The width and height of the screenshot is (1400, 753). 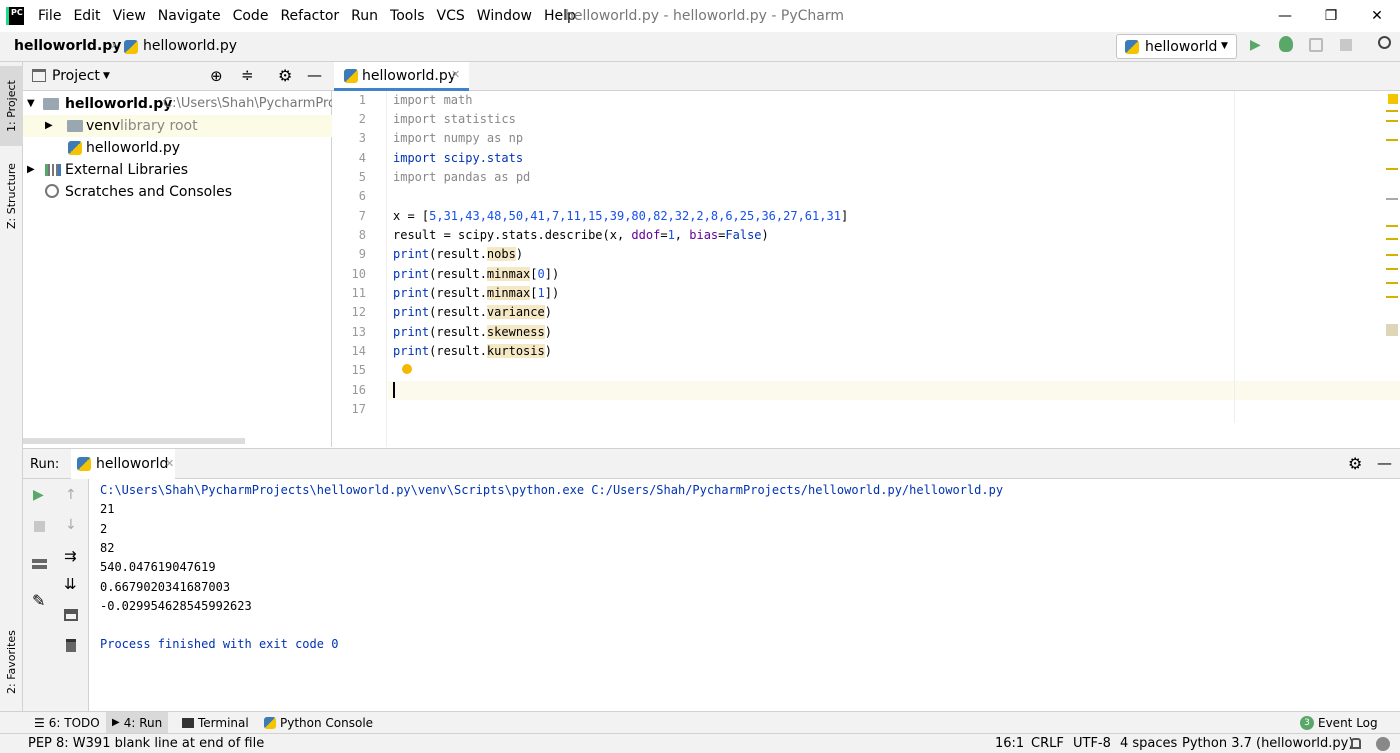 I want to click on menu-window: Window, so click(x=504, y=16).